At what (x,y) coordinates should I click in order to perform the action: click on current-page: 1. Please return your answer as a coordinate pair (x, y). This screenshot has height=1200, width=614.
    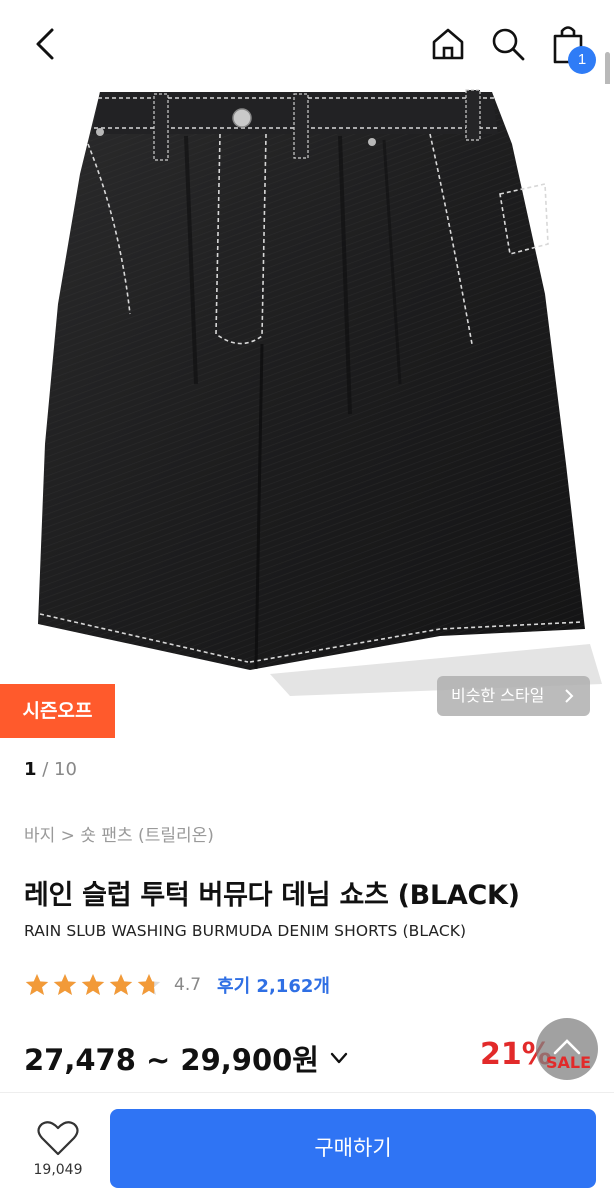
    Looking at the image, I should click on (30, 769).